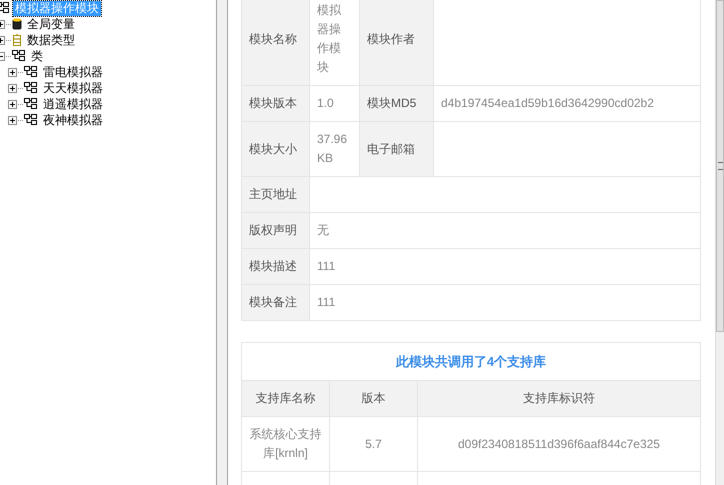 The image size is (724, 485). What do you see at coordinates (276, 43) in the screenshot?
I see `field-label: 模块名称` at bounding box center [276, 43].